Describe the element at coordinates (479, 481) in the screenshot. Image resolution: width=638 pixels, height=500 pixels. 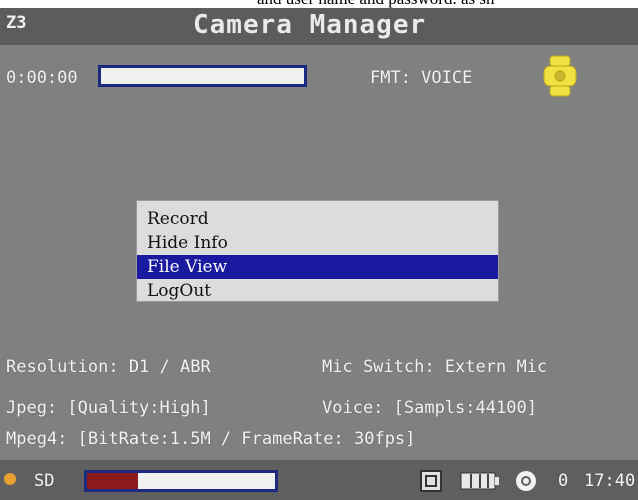
I see `battery-icon` at that location.